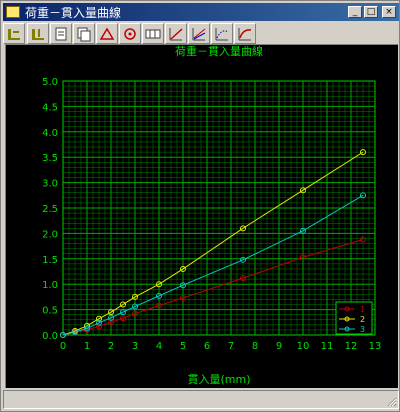 The width and height of the screenshot is (400, 412). What do you see at coordinates (201, 12) in the screenshot?
I see `title-bar: 荷重－貫入量曲線 _ □ ×` at bounding box center [201, 12].